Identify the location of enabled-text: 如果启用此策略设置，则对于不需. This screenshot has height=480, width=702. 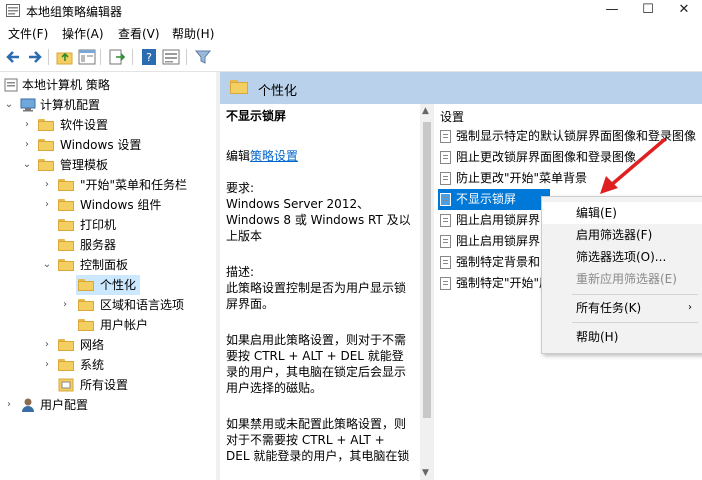
(316, 340).